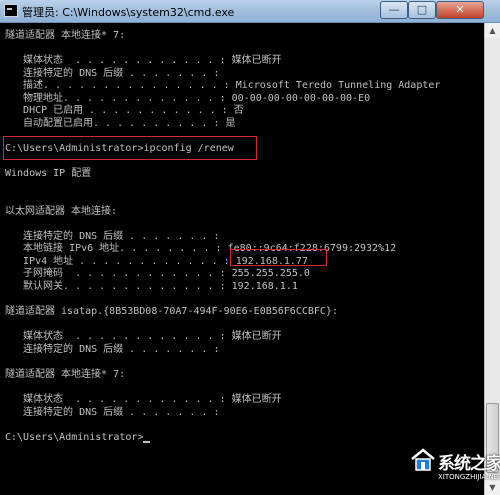 The width and height of the screenshot is (500, 495). What do you see at coordinates (422, 10) in the screenshot?
I see `maximize-button: □` at bounding box center [422, 10].